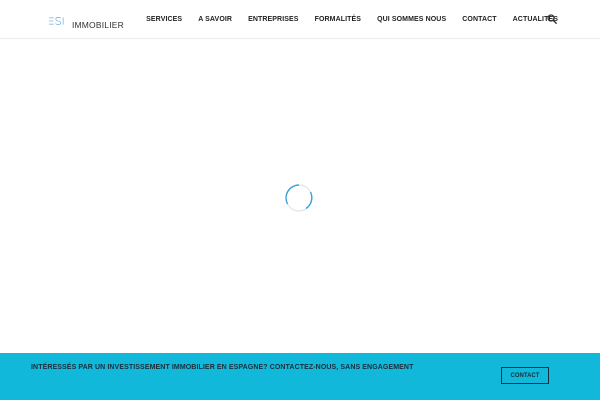 The height and width of the screenshot is (400, 600). What do you see at coordinates (97, 25) in the screenshot?
I see `logo-text: IMMOBILIER` at bounding box center [97, 25].